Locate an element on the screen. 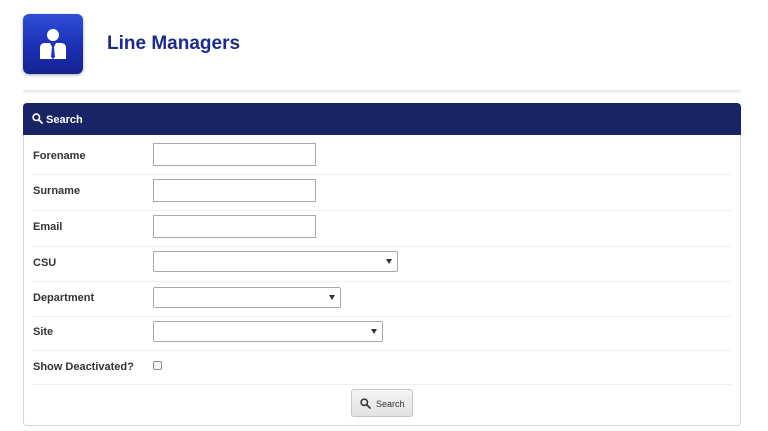  page-title: Line Managers is located at coordinates (174, 43).